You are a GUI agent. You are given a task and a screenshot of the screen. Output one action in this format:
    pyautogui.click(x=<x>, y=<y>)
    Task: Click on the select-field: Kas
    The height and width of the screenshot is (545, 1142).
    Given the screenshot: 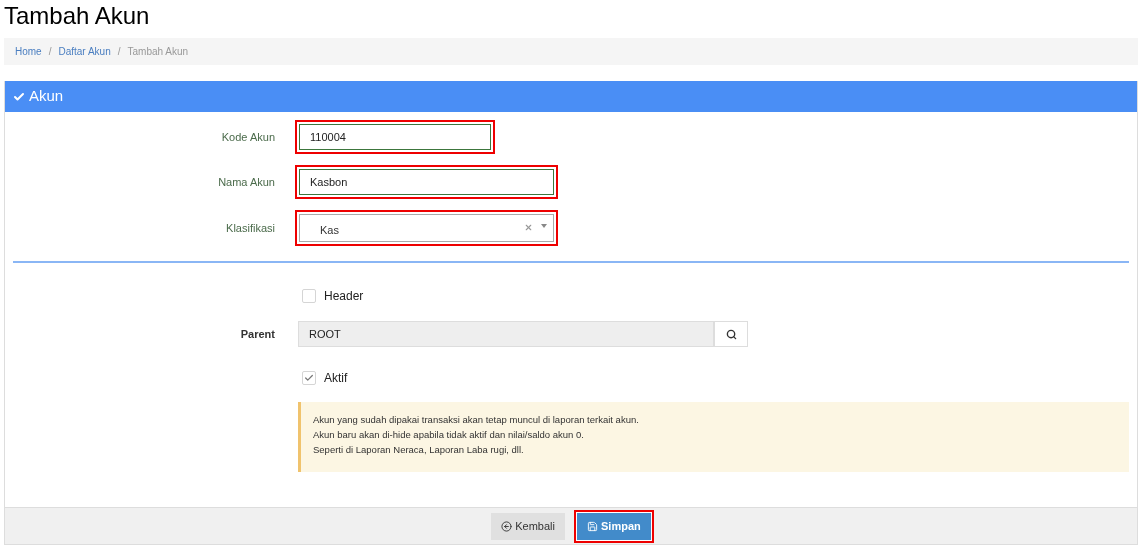 What is the action you would take?
    pyautogui.click(x=426, y=228)
    